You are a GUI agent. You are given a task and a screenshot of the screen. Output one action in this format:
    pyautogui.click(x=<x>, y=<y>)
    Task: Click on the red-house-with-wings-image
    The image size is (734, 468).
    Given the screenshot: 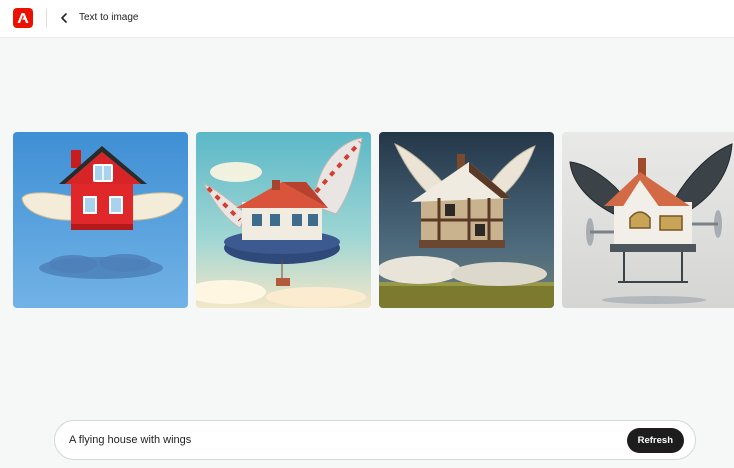 What is the action you would take?
    pyautogui.click(x=100, y=220)
    